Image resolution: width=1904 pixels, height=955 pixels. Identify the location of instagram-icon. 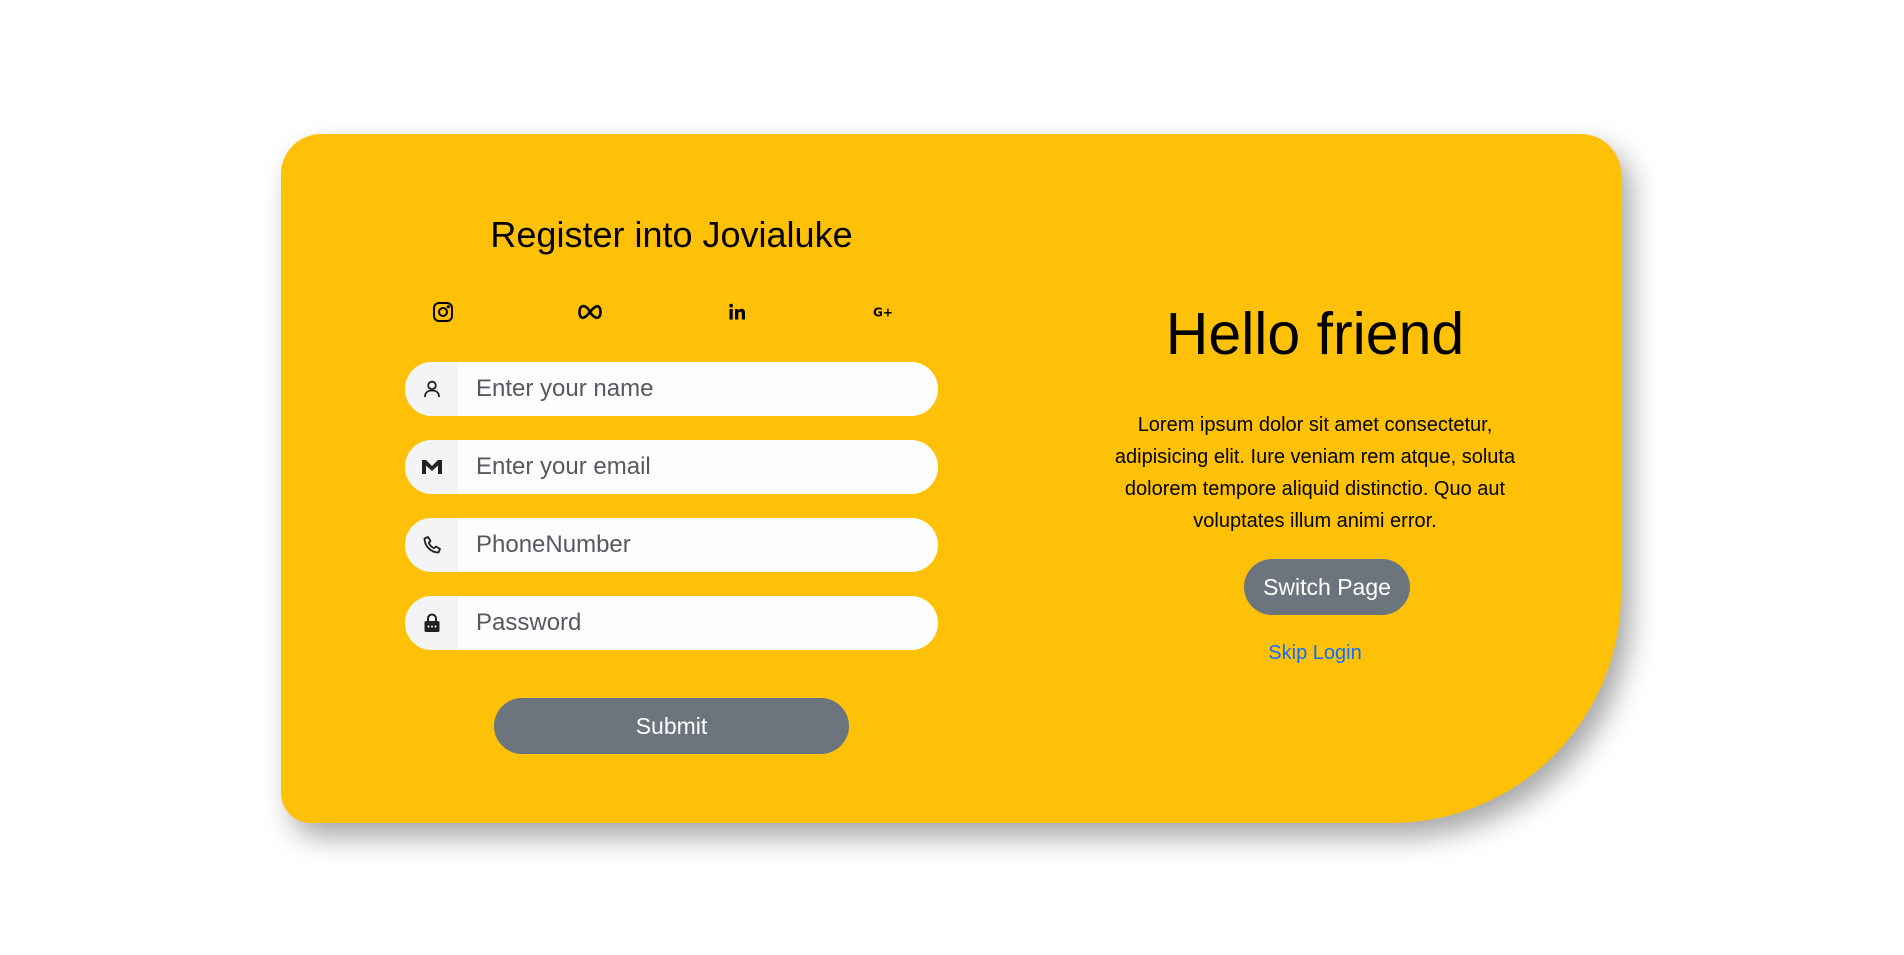
(443, 312).